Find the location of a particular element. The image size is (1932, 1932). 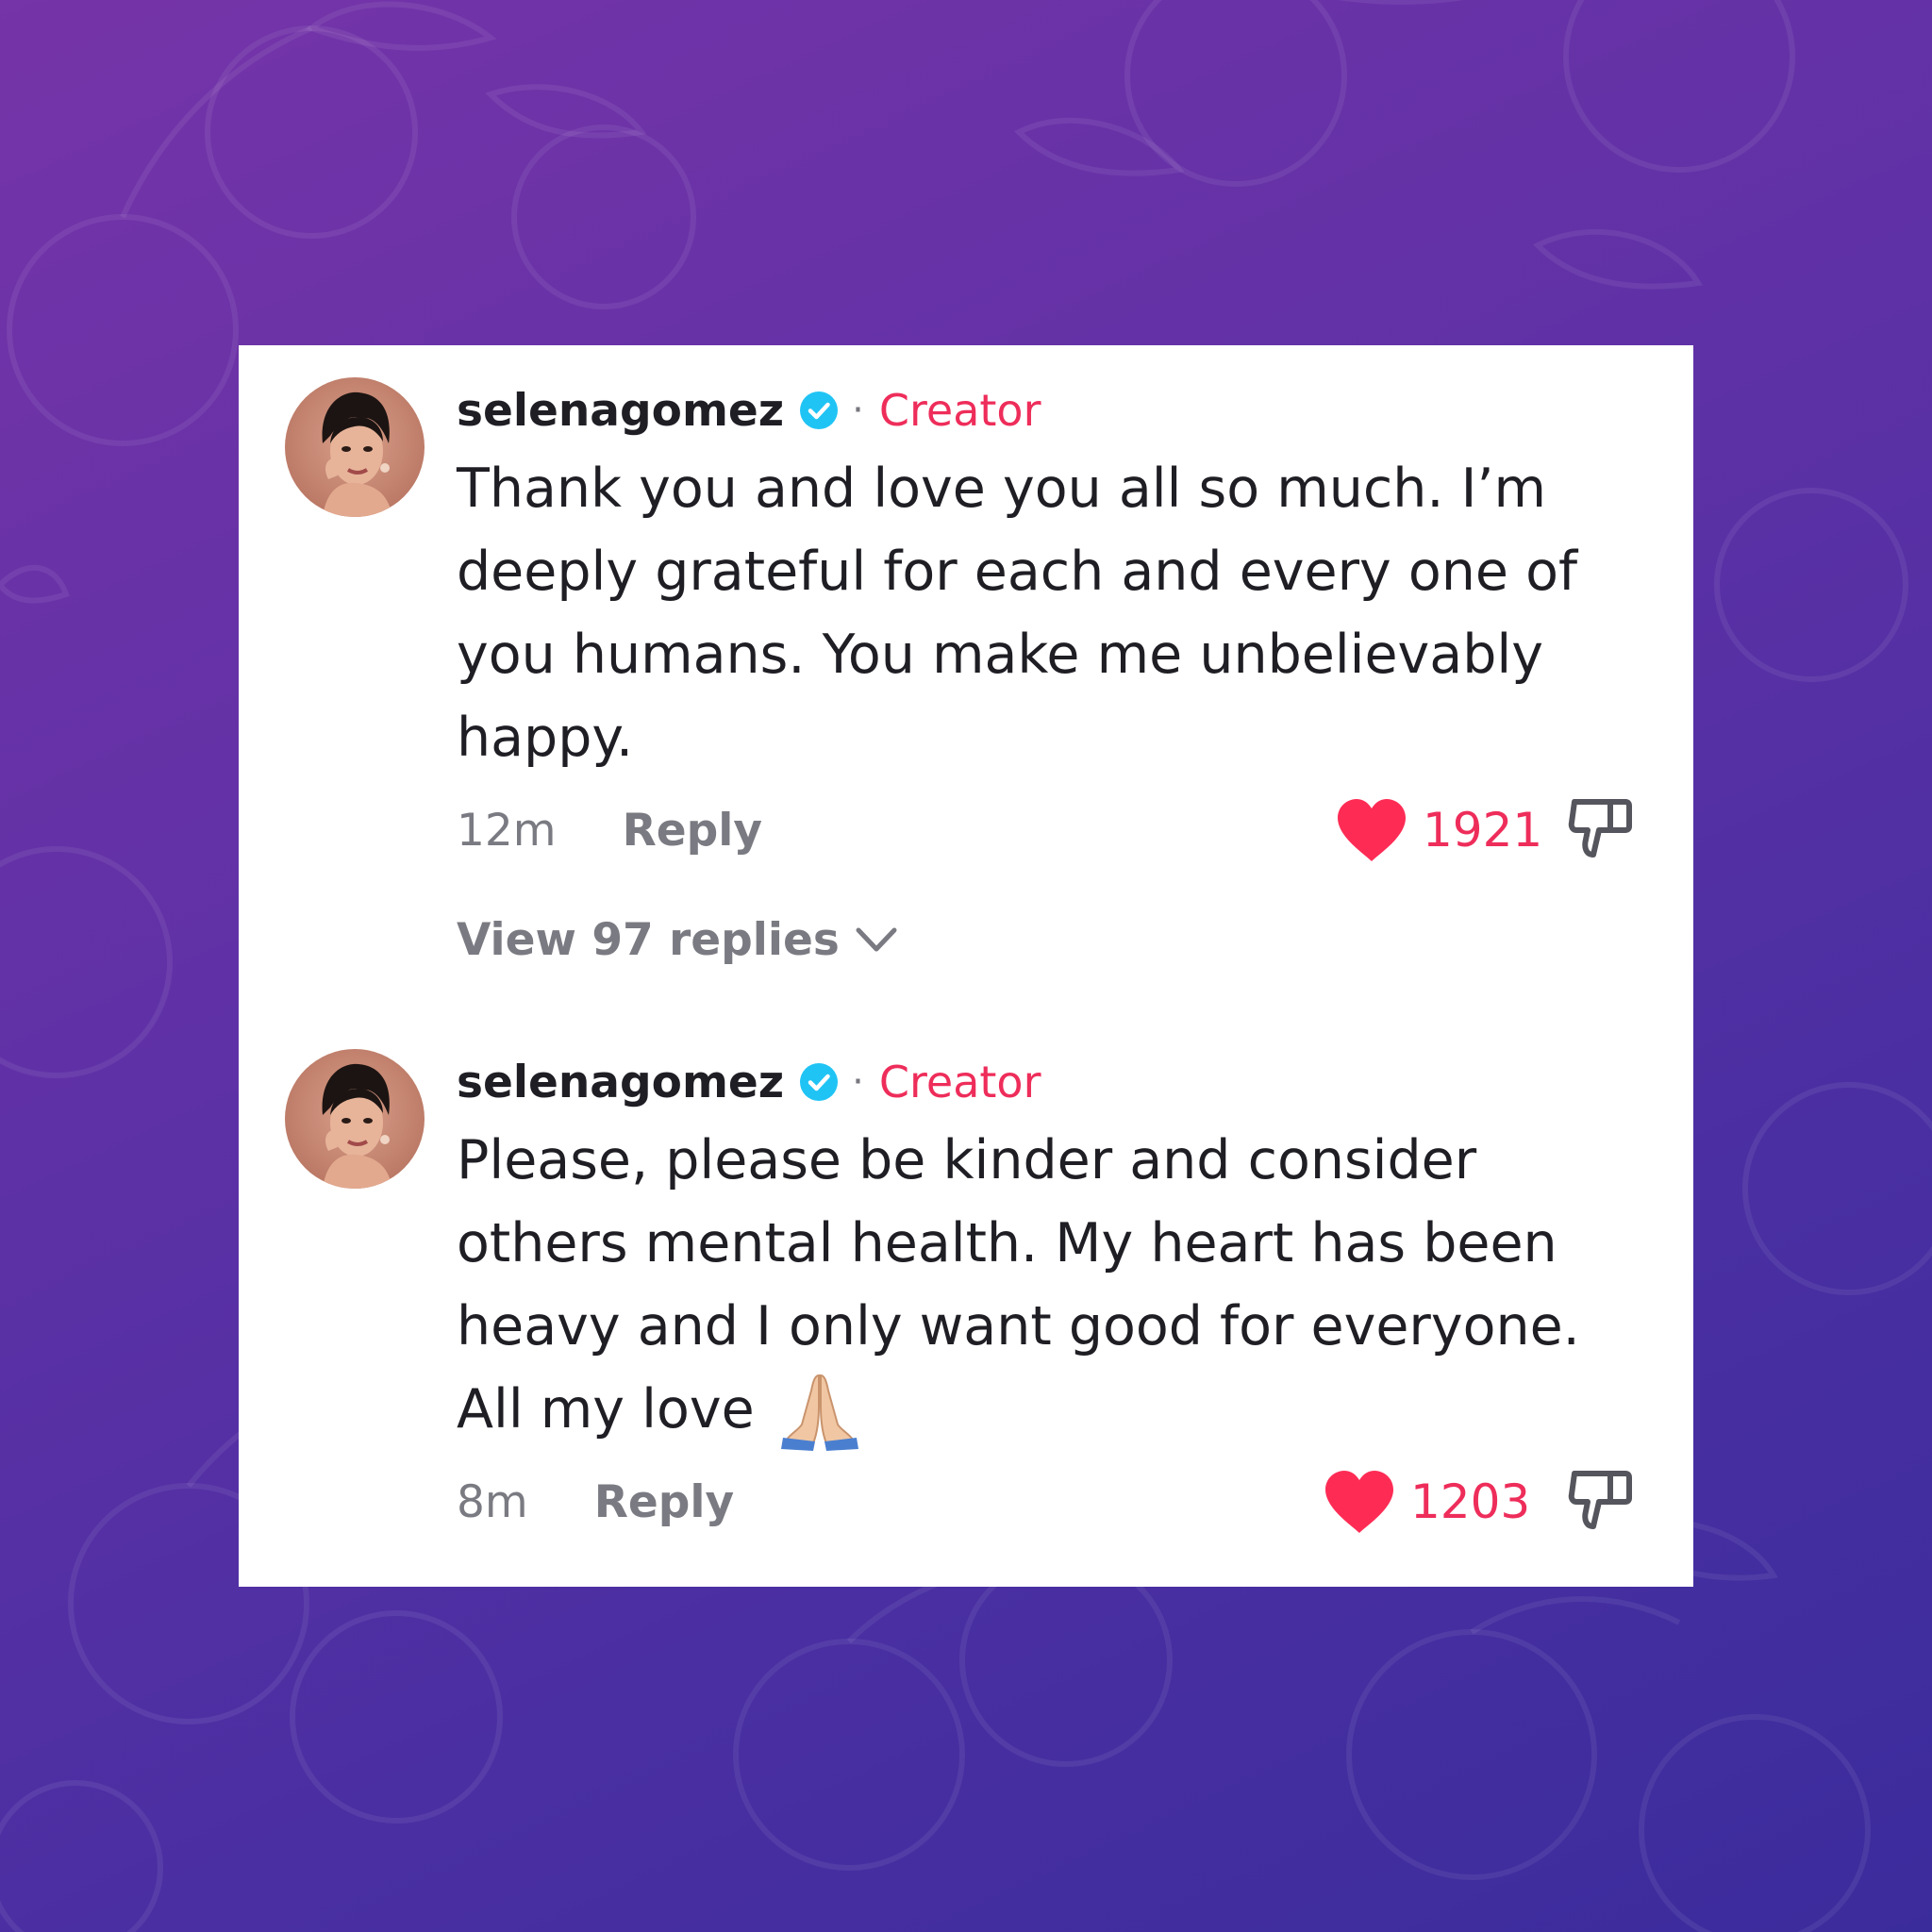

like-button: 1921 is located at coordinates (1439, 830).